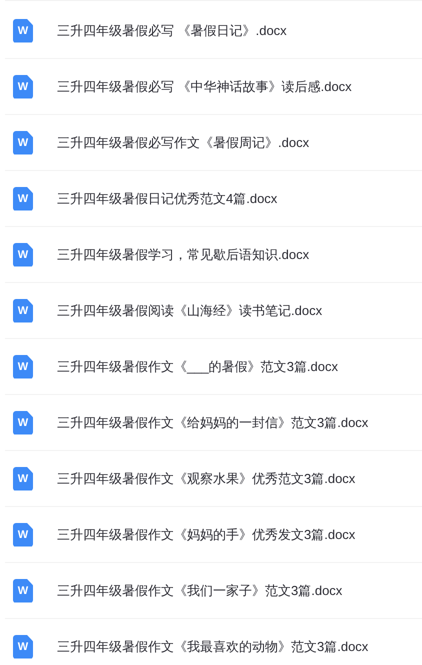 The height and width of the screenshot is (665, 422). I want to click on file-name: 三升四年级暑假作文《观察水果》优秀范文3篇.docx, so click(206, 479).